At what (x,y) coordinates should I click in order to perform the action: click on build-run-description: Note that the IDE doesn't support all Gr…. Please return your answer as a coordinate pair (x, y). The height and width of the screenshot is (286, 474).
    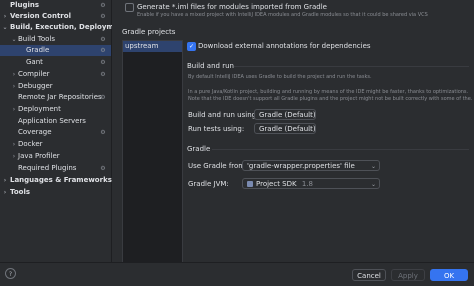
    Looking at the image, I should click on (330, 99).